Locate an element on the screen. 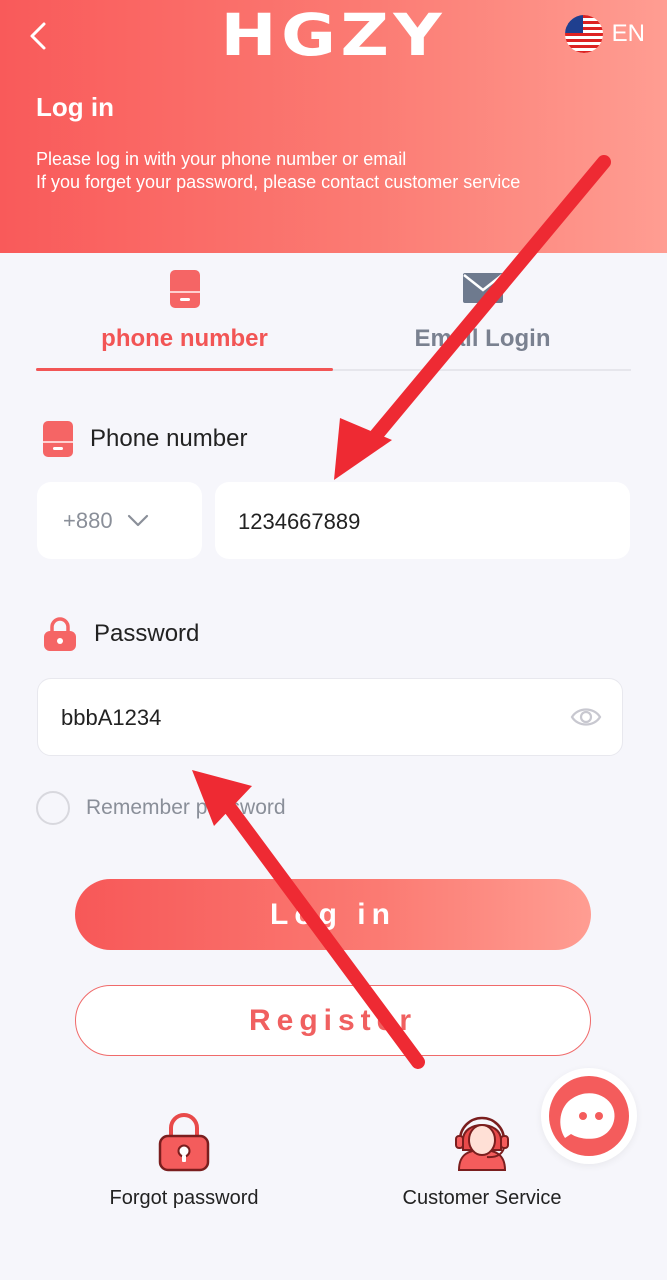 The width and height of the screenshot is (667, 1280). email-icon is located at coordinates (482, 288).